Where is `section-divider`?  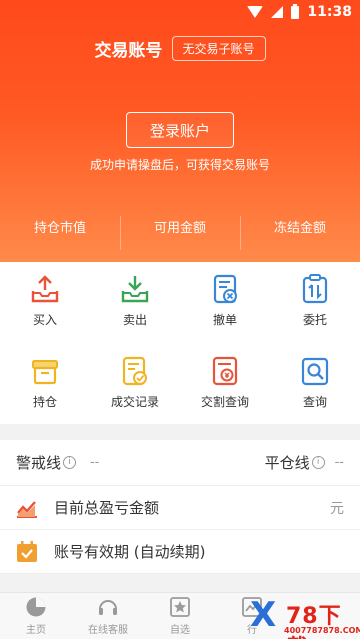 section-divider is located at coordinates (180, 432).